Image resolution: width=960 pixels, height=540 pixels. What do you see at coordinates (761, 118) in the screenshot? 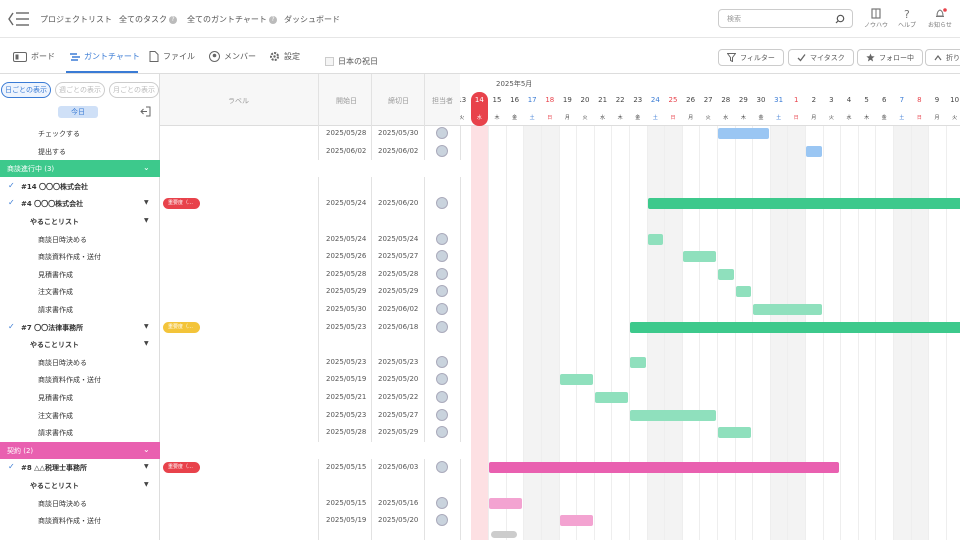
I see `weekday-label: 金` at bounding box center [761, 118].